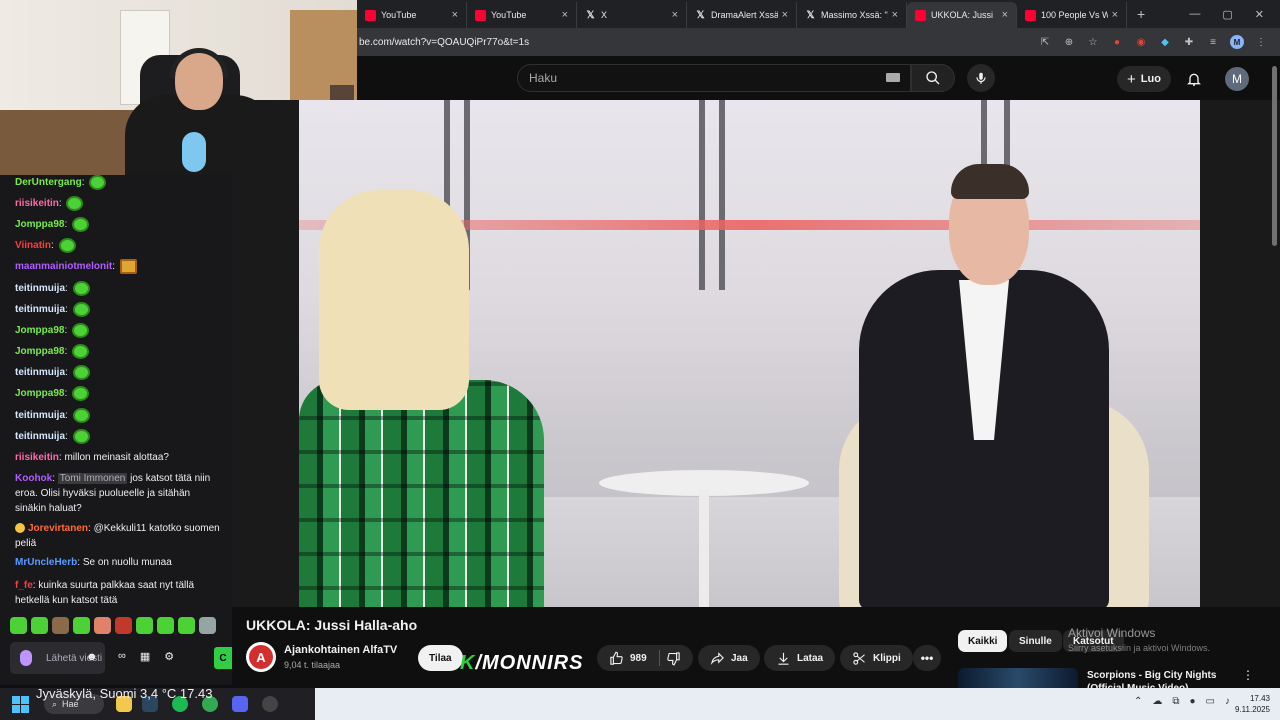 The image size is (1280, 720). What do you see at coordinates (927, 658) in the screenshot?
I see `more-actions-button: •••` at bounding box center [927, 658].